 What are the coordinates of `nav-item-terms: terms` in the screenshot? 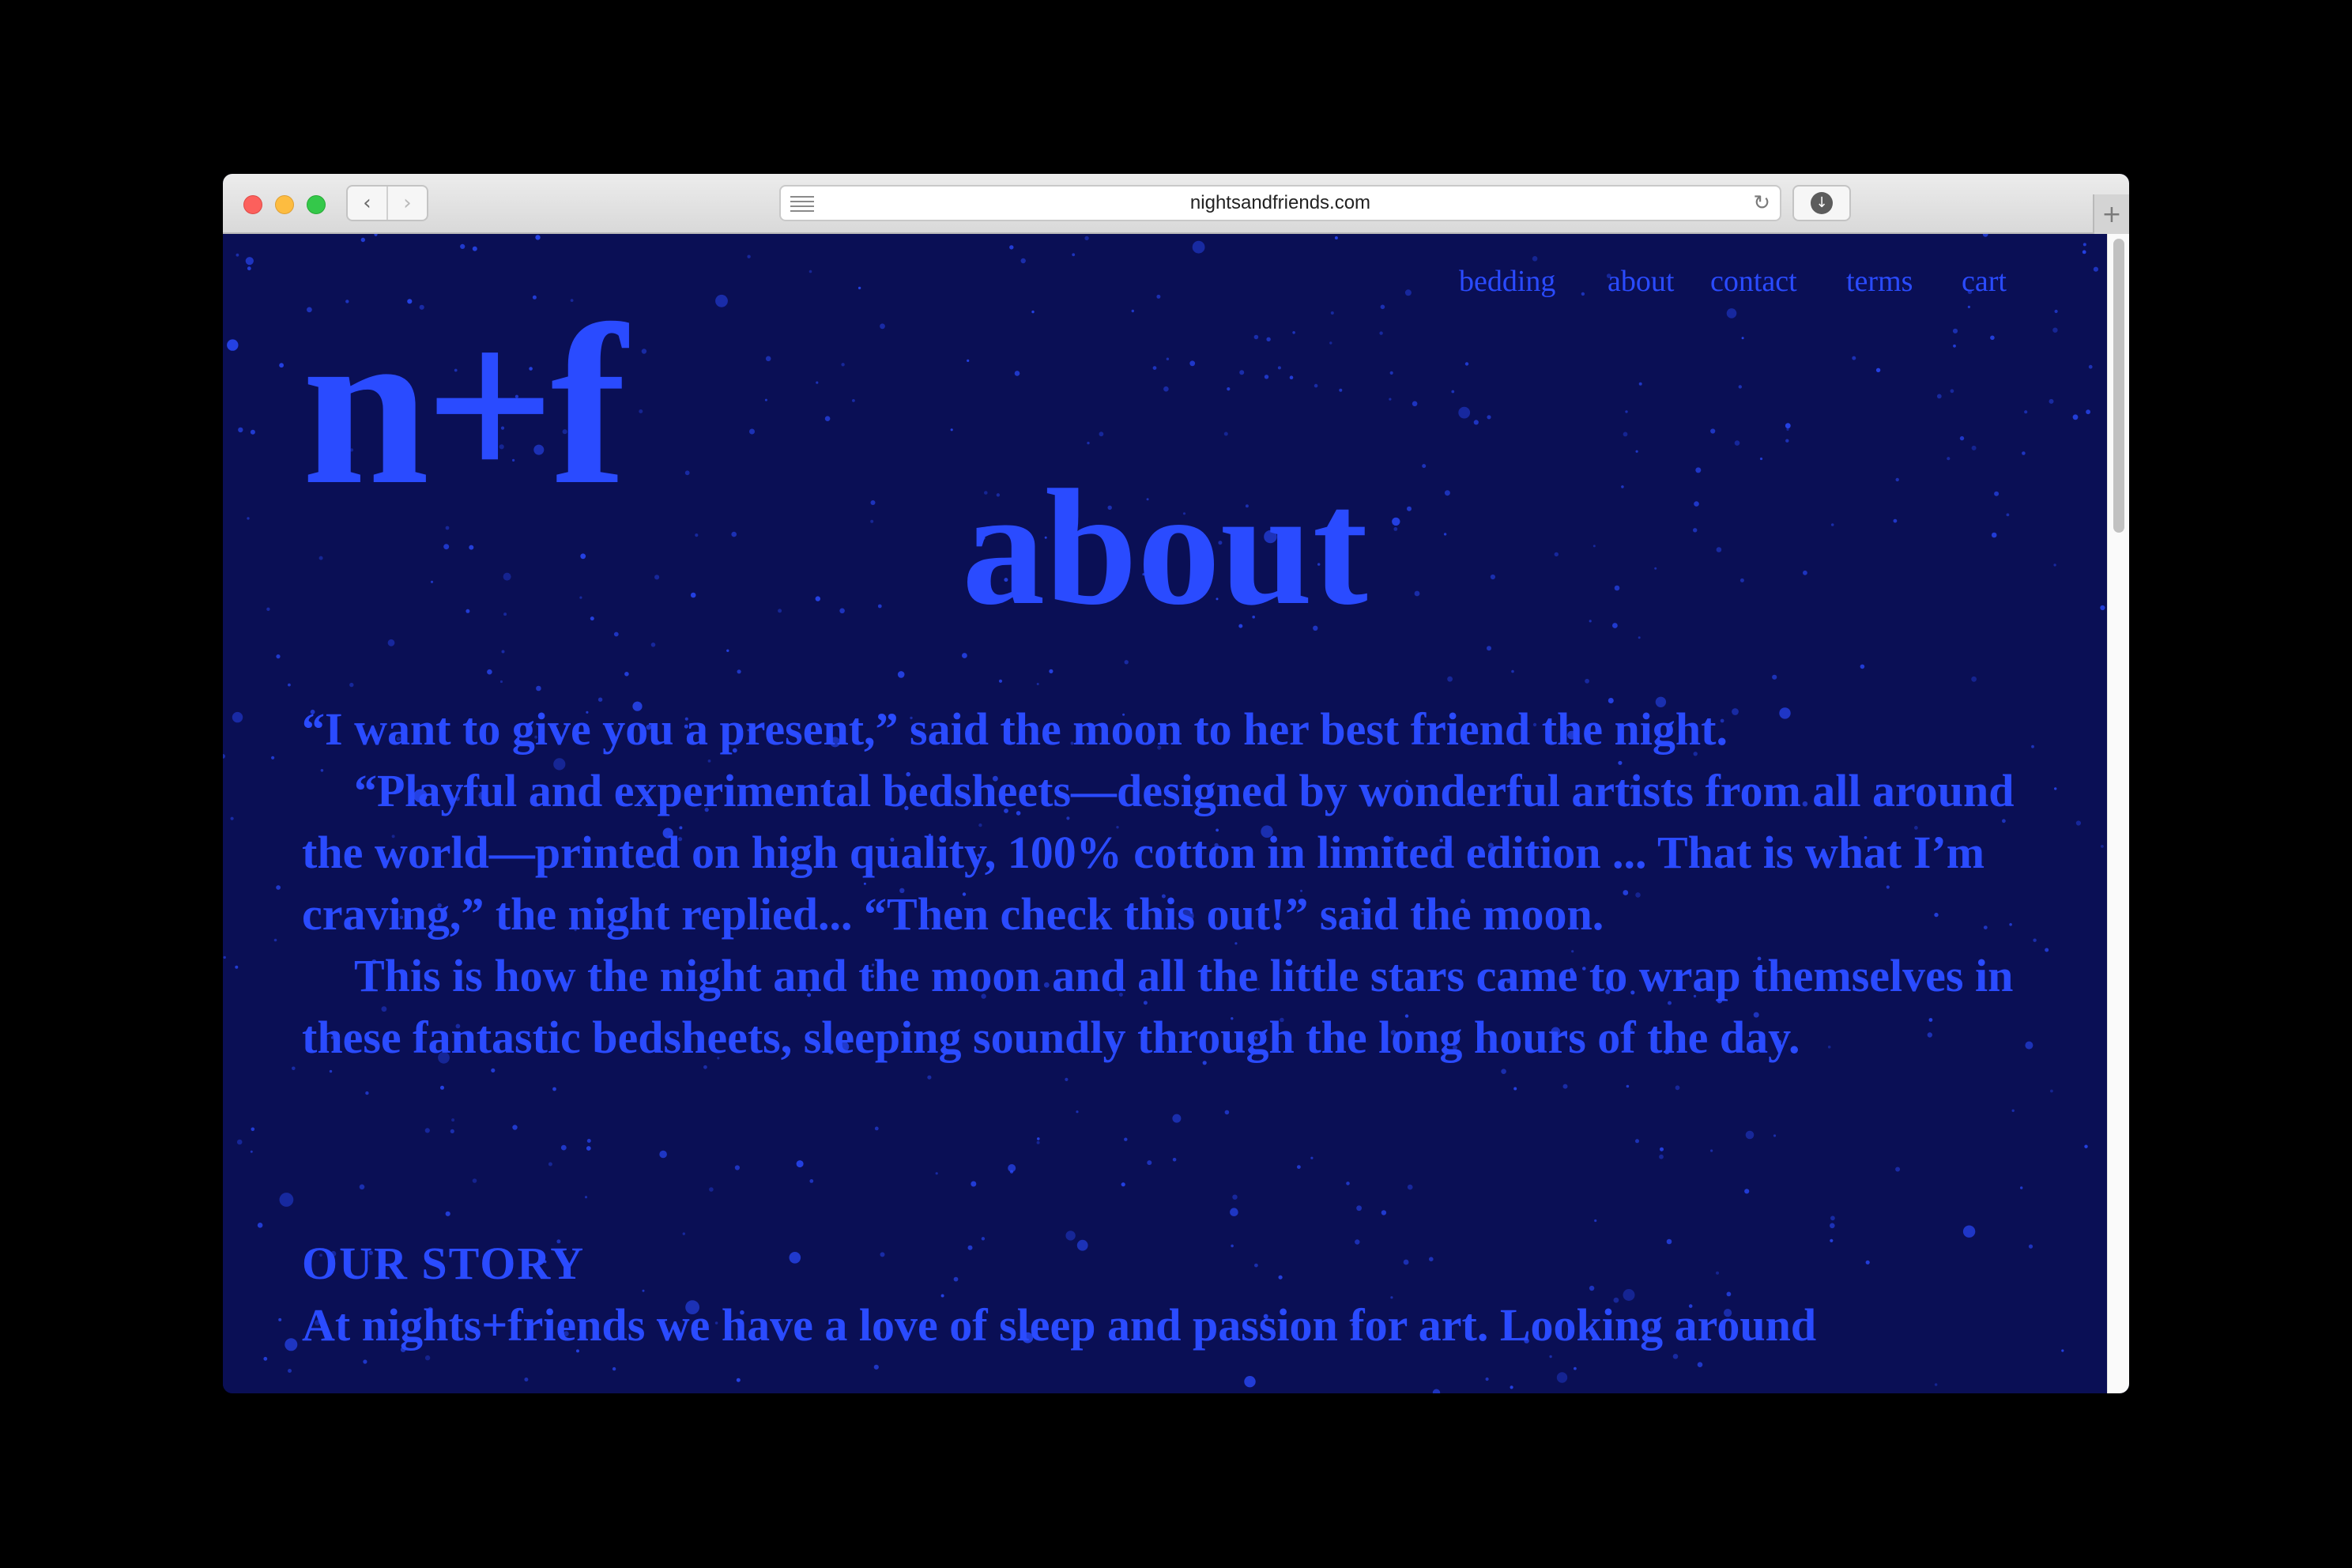 It's located at (1879, 281).